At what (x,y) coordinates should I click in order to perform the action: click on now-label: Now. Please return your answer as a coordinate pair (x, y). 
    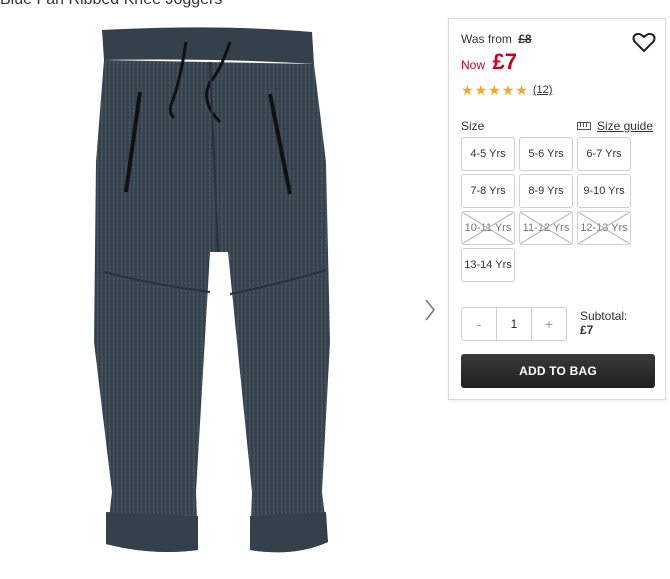
    Looking at the image, I should click on (473, 65).